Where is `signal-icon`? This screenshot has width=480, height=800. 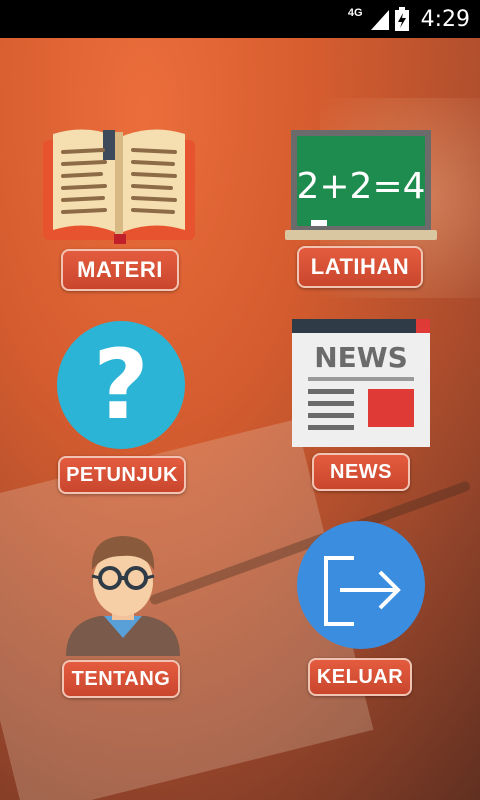
signal-icon is located at coordinates (379, 20).